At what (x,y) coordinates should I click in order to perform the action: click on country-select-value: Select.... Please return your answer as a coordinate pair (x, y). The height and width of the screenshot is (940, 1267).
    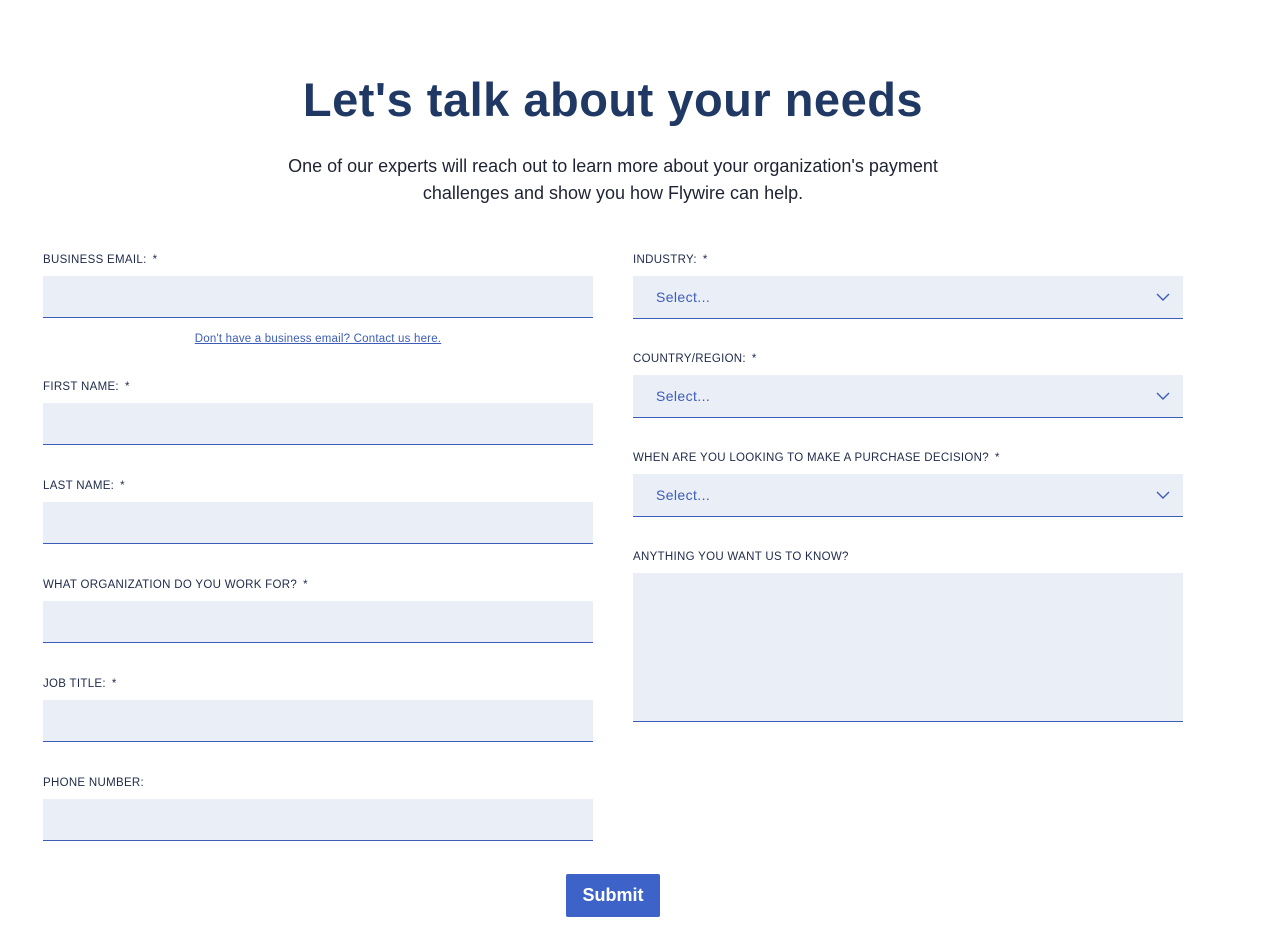
    Looking at the image, I should click on (683, 396).